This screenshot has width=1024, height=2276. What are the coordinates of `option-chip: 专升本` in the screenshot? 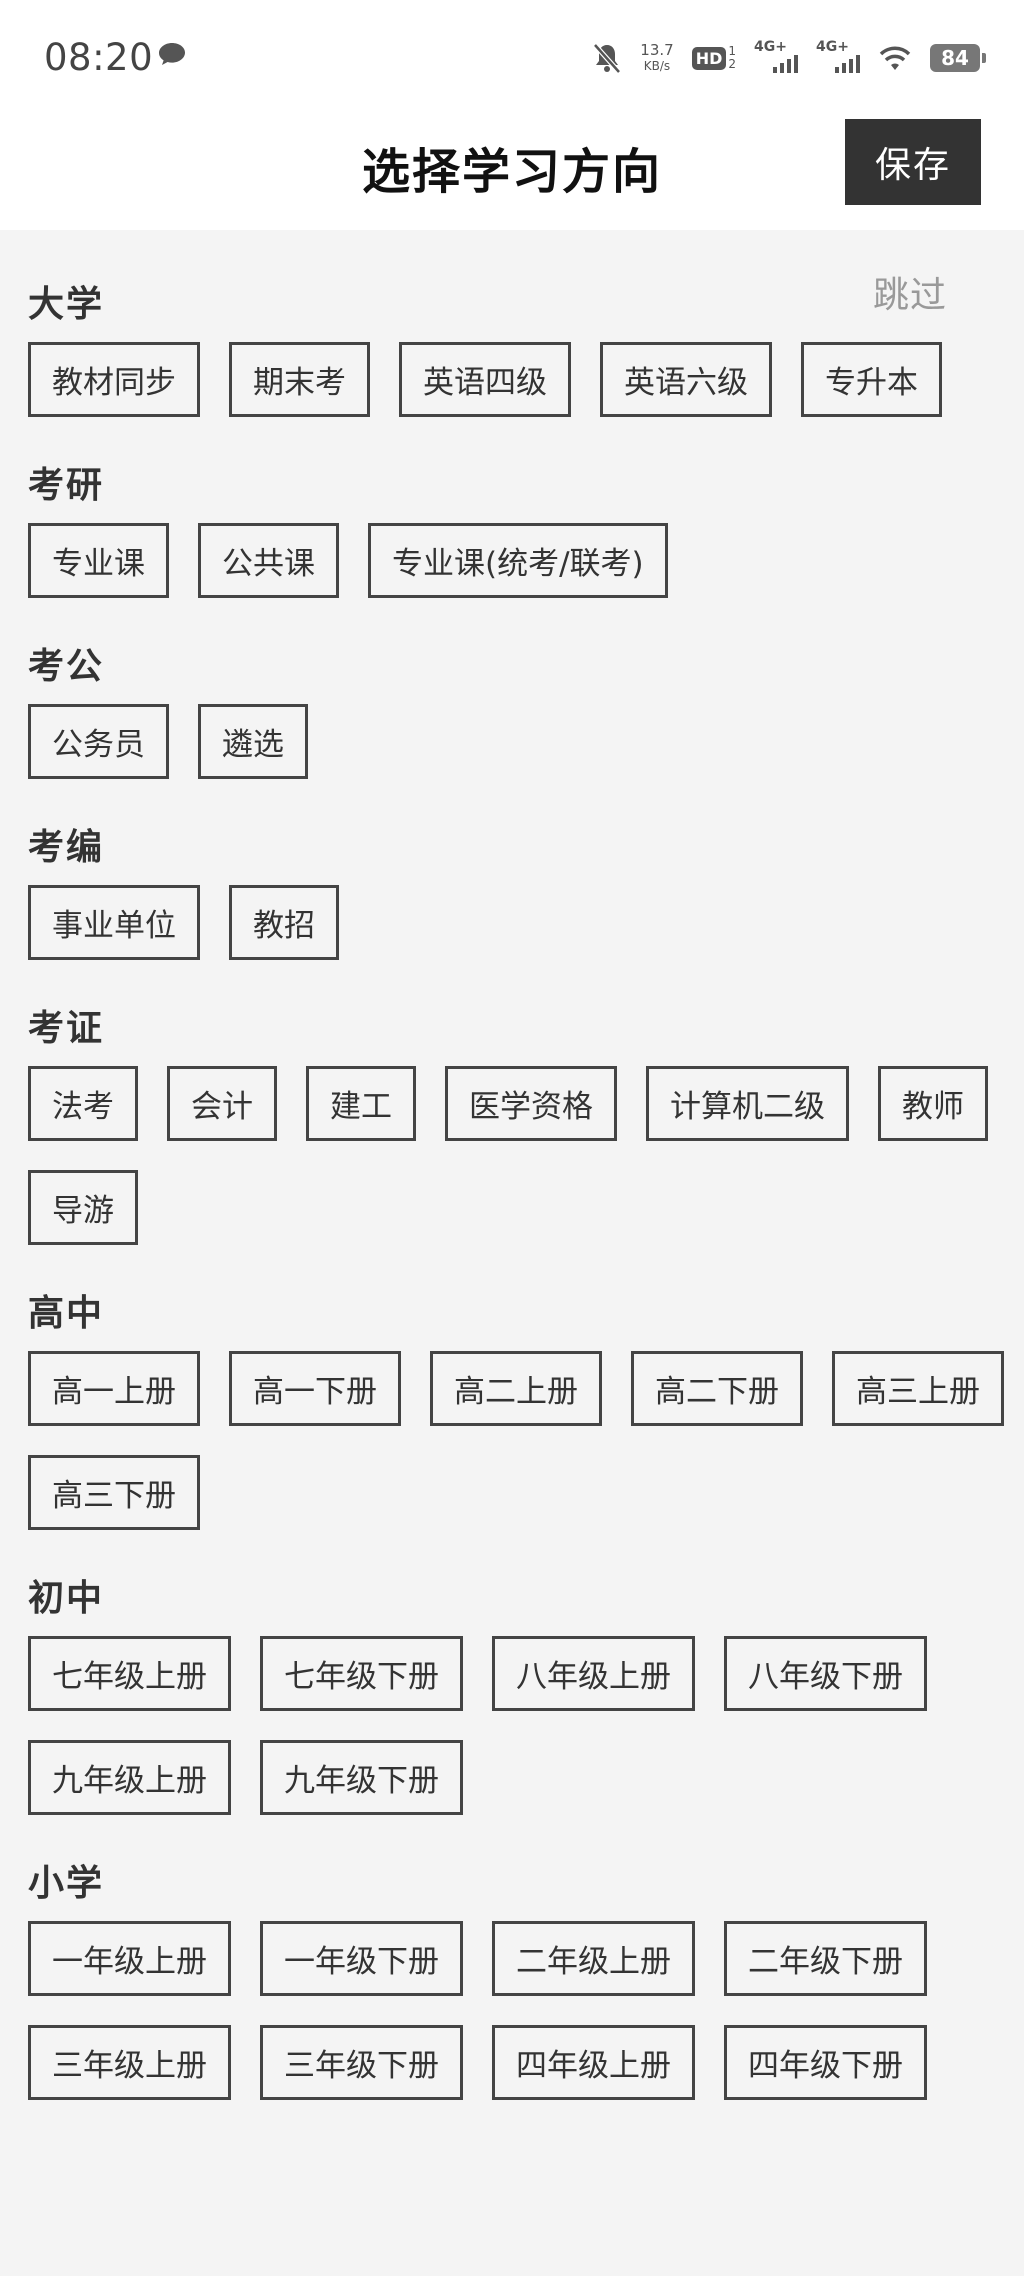 It's located at (871, 379).